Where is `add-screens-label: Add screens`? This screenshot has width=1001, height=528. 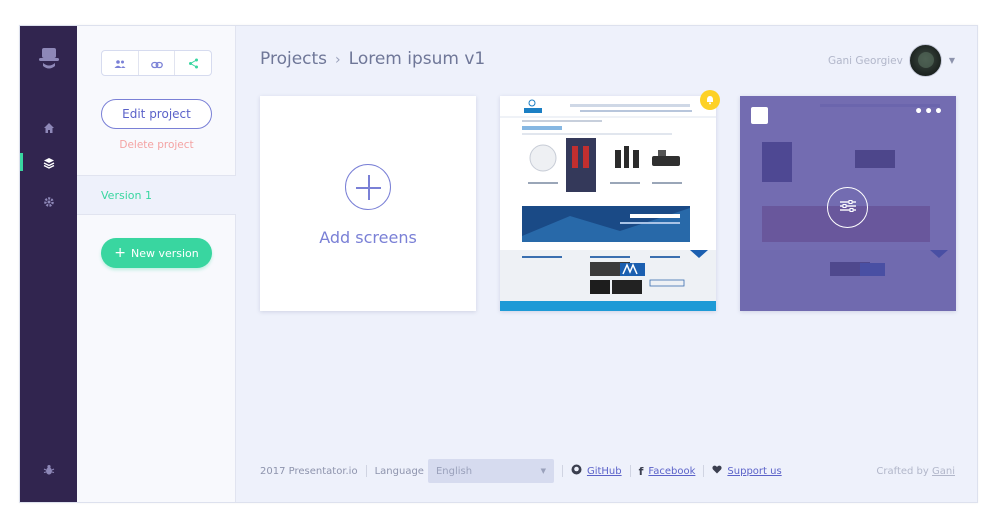 add-screens-label: Add screens is located at coordinates (368, 237).